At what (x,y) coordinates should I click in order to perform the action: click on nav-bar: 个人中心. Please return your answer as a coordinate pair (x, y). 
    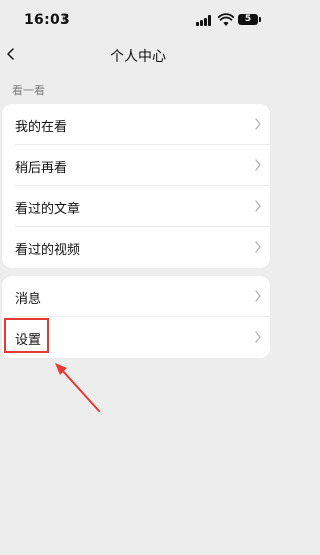
    Looking at the image, I should click on (138, 55).